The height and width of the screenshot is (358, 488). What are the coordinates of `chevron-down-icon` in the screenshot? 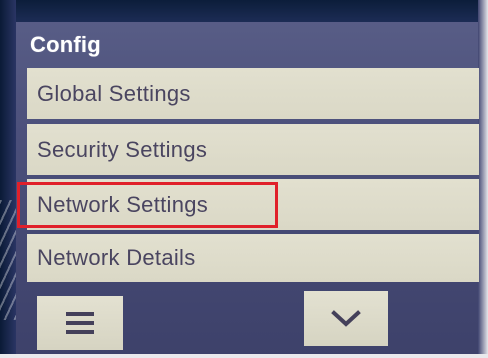 It's located at (346, 318).